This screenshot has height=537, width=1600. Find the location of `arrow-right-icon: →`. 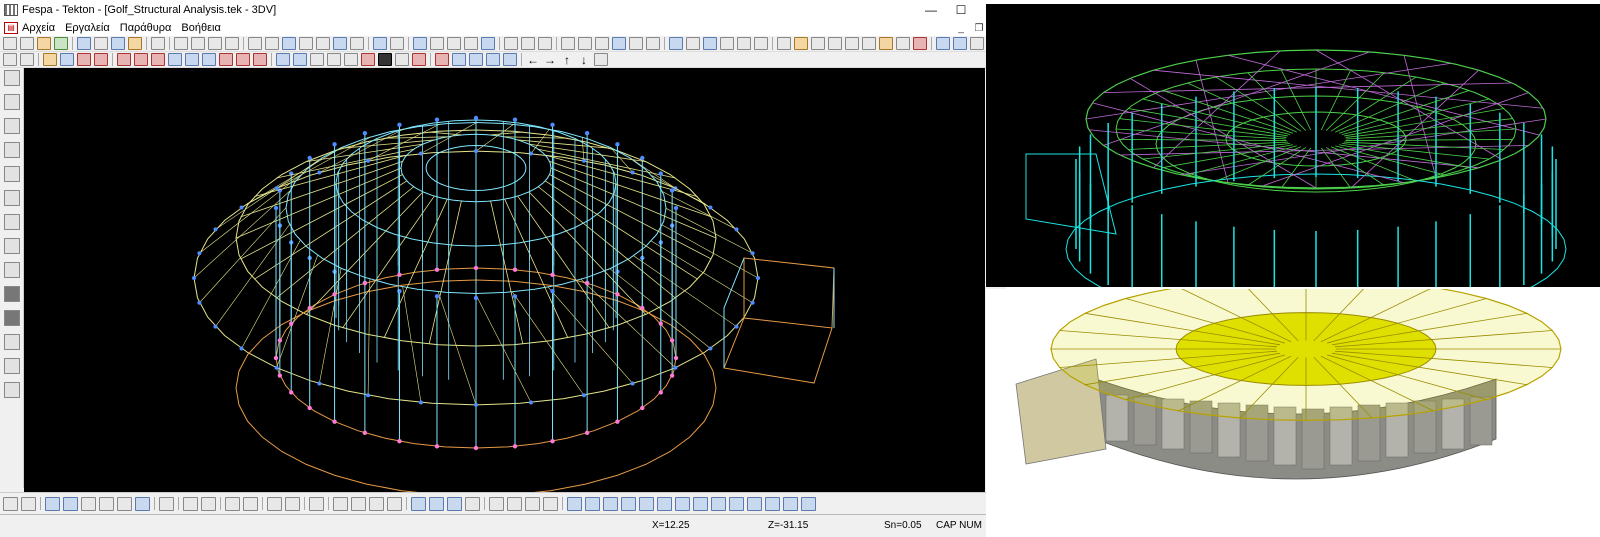

arrow-right-icon: → is located at coordinates (550, 60).